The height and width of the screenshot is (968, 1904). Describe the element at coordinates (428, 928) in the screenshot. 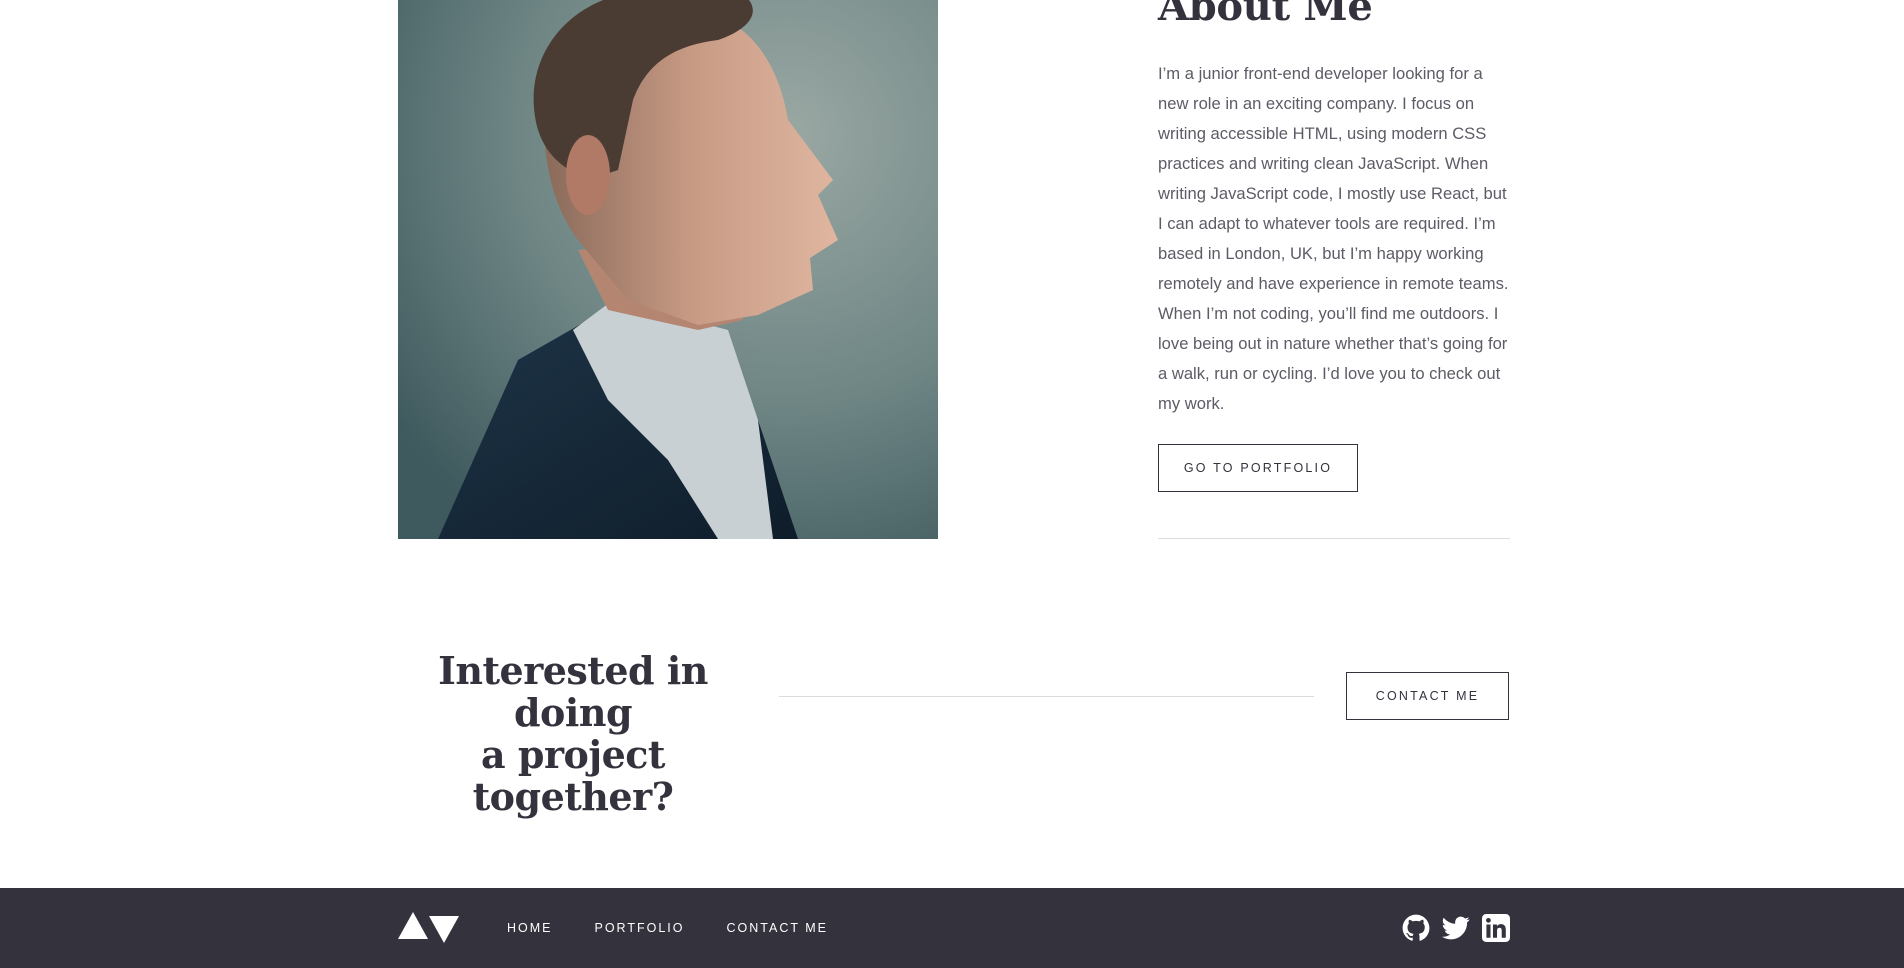

I see `logo-icon` at that location.